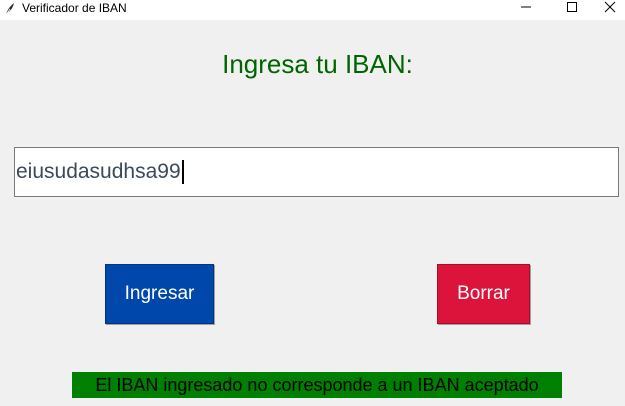 The height and width of the screenshot is (406, 625). I want to click on close-icon, so click(610, 9).